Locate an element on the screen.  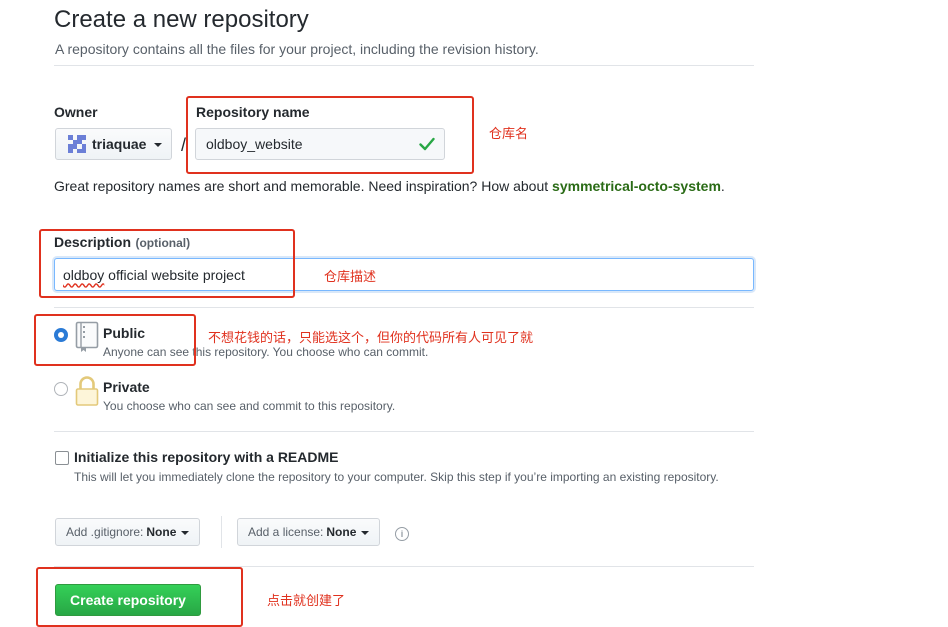
gitignore-dropdown: Add .gitignore: None is located at coordinates (128, 532).